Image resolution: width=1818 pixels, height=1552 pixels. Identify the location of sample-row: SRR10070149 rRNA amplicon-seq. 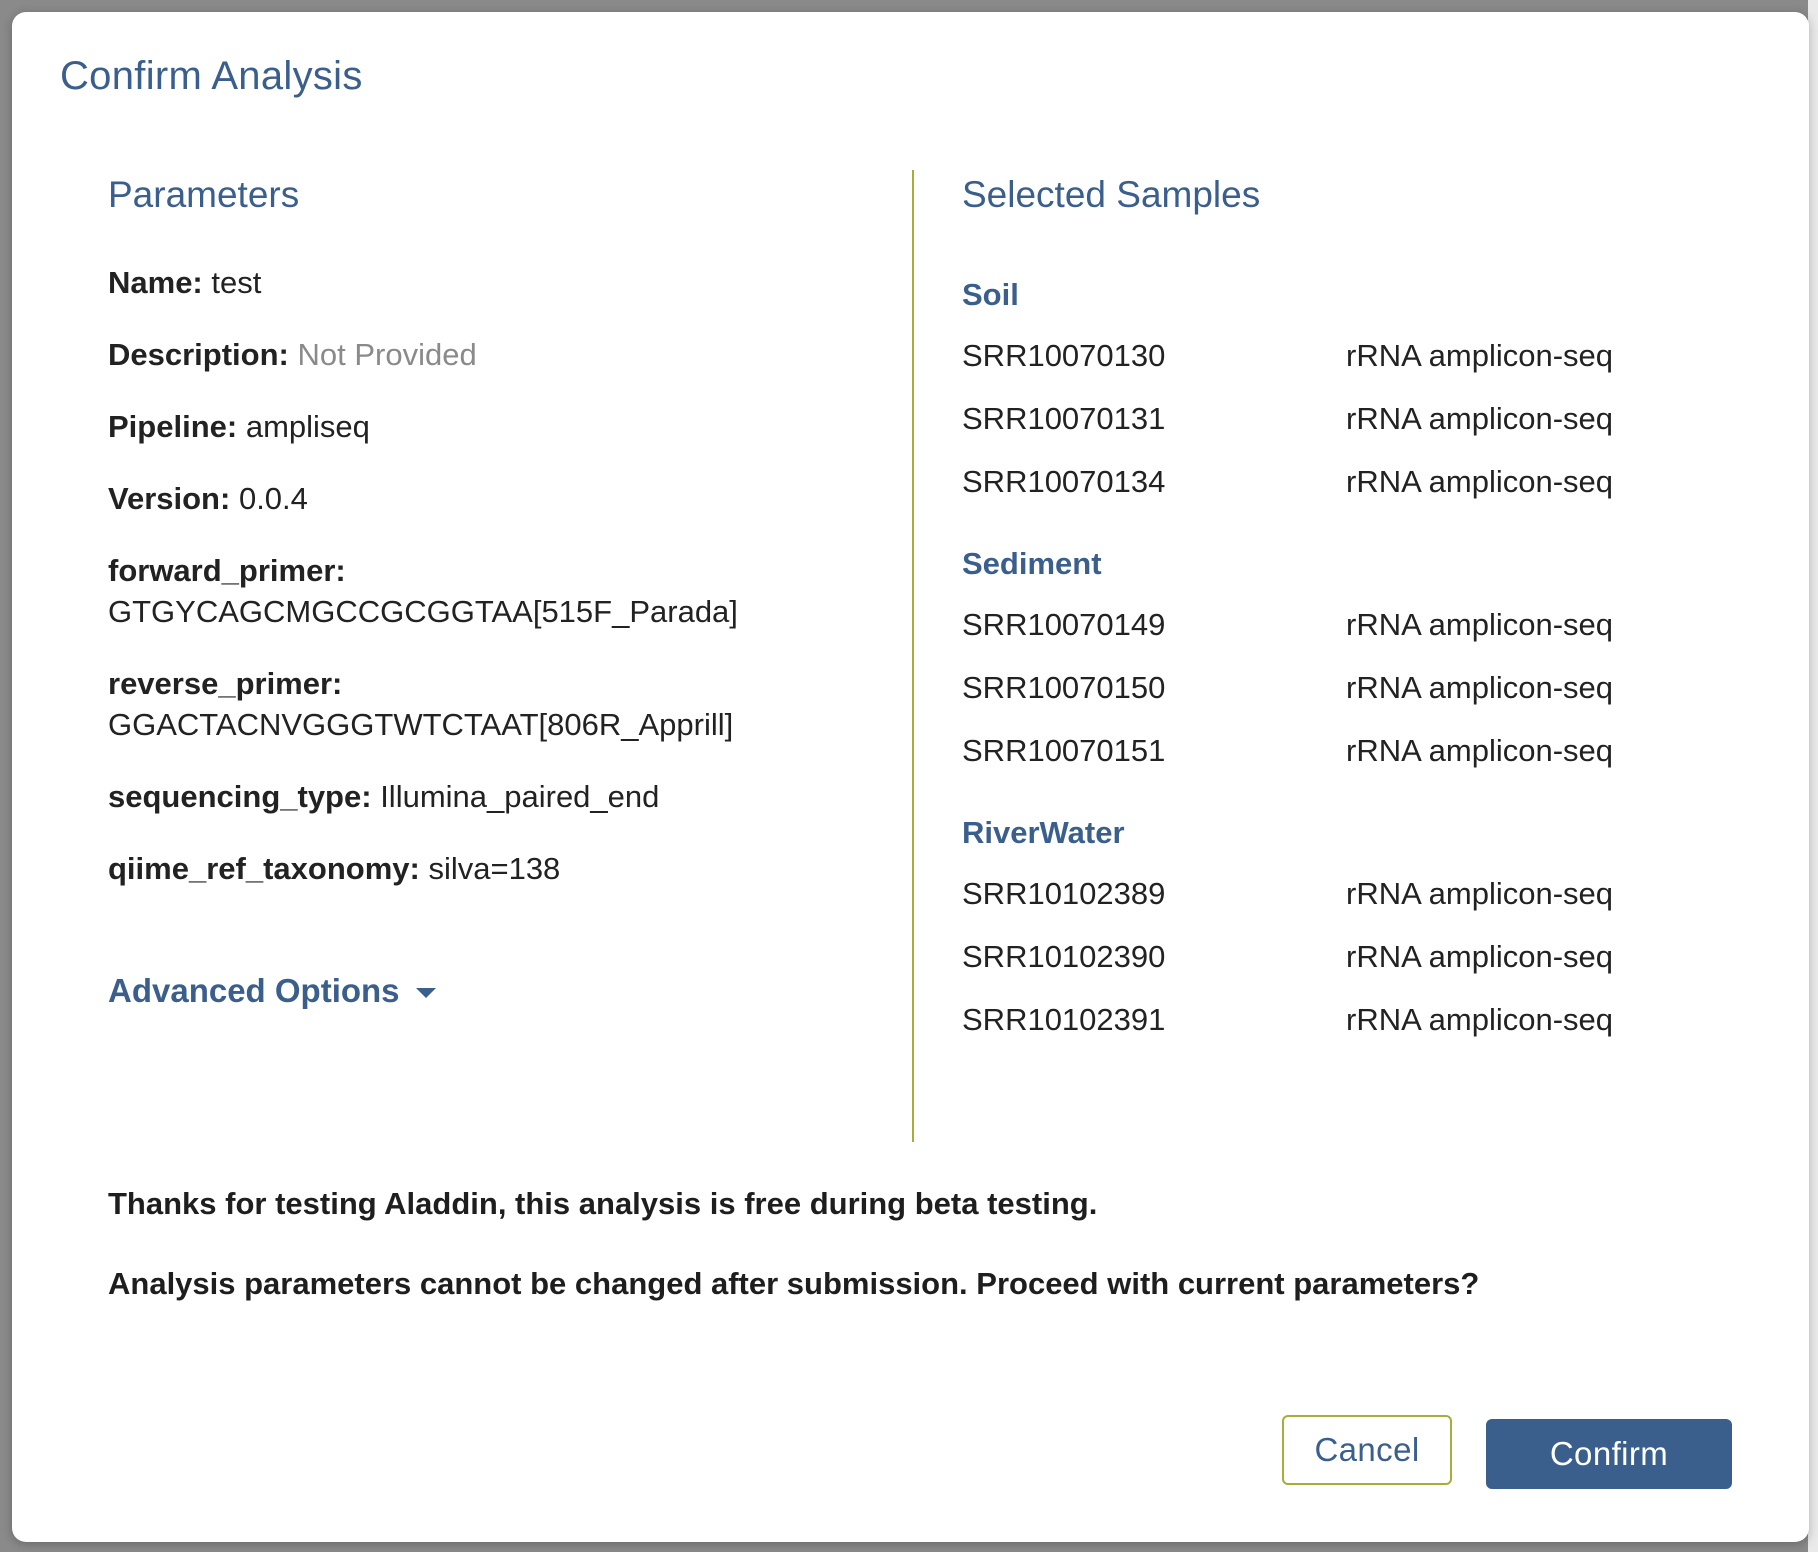
(1352, 625).